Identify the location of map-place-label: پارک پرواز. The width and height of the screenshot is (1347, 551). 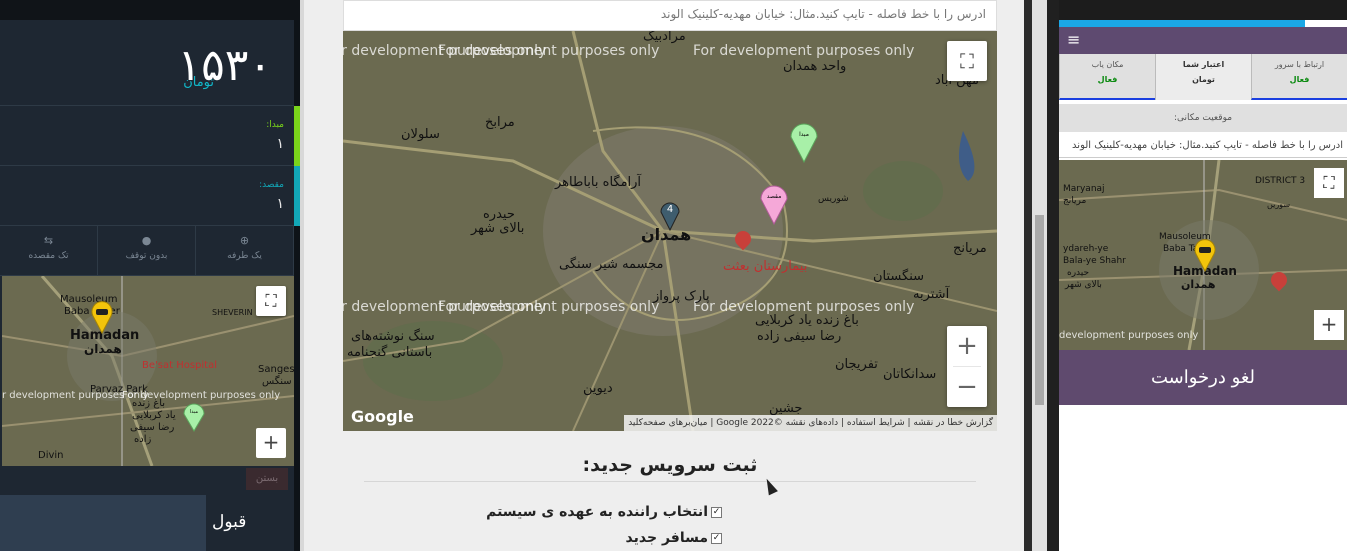
(681, 296).